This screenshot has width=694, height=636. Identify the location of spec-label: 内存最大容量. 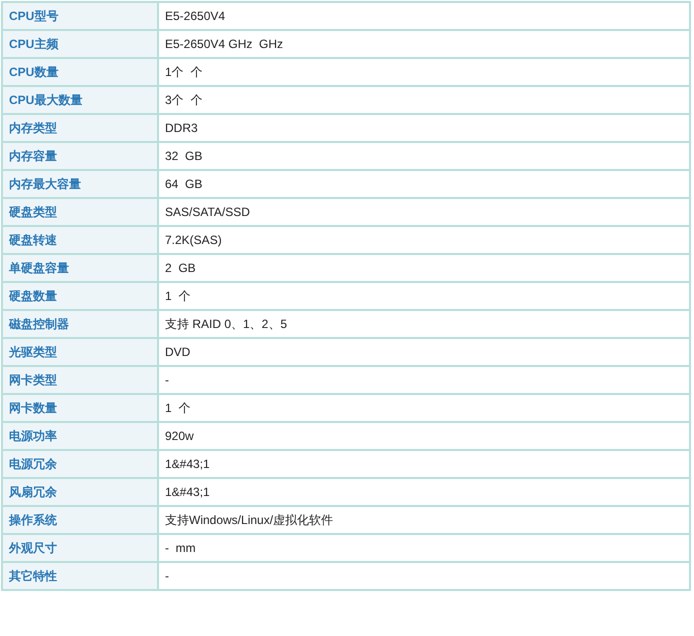
(80, 184).